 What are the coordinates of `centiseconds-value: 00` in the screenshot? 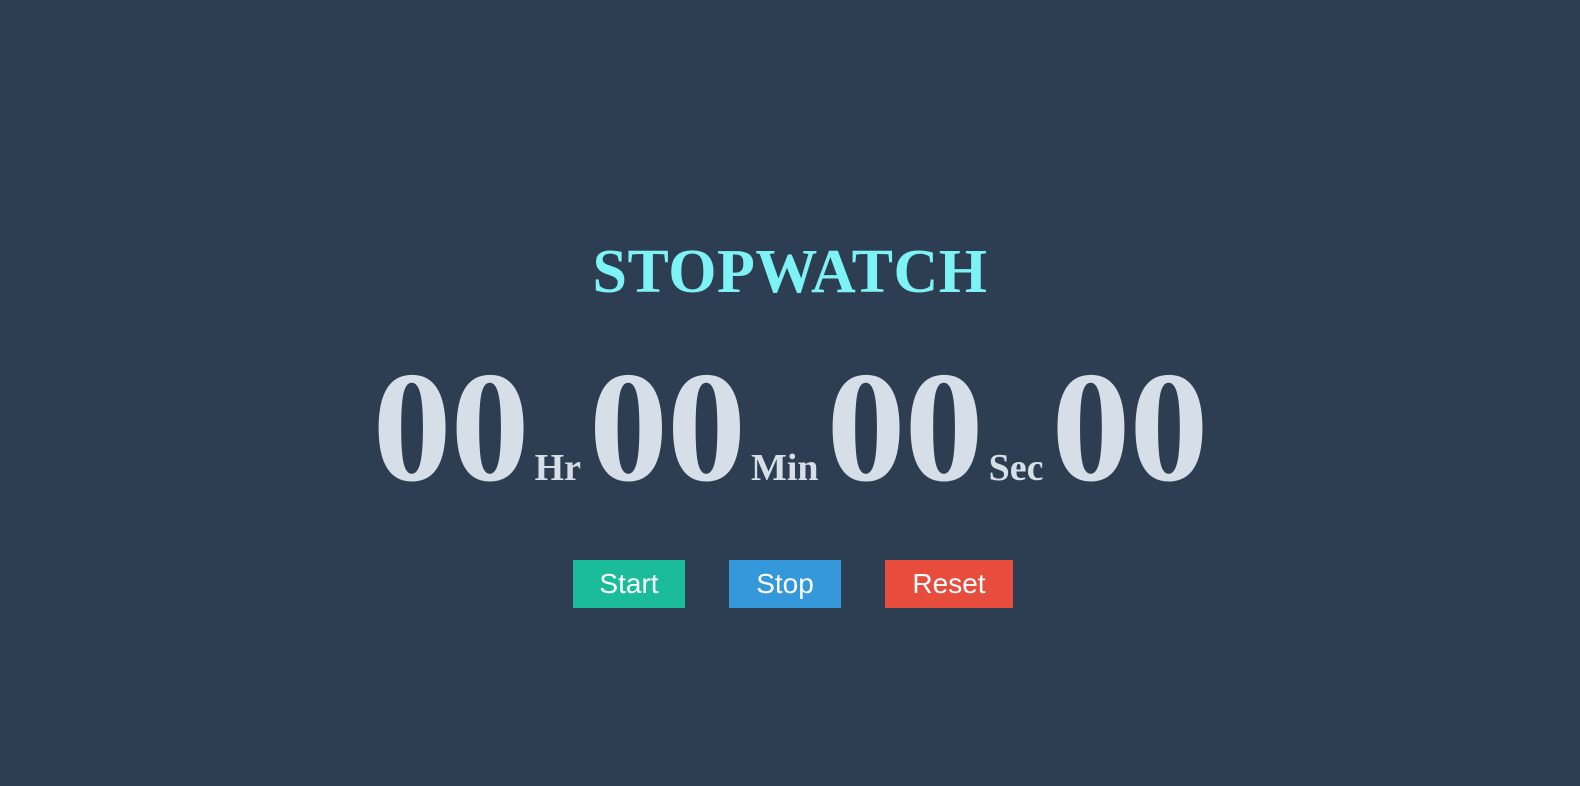 It's located at (1129, 427).